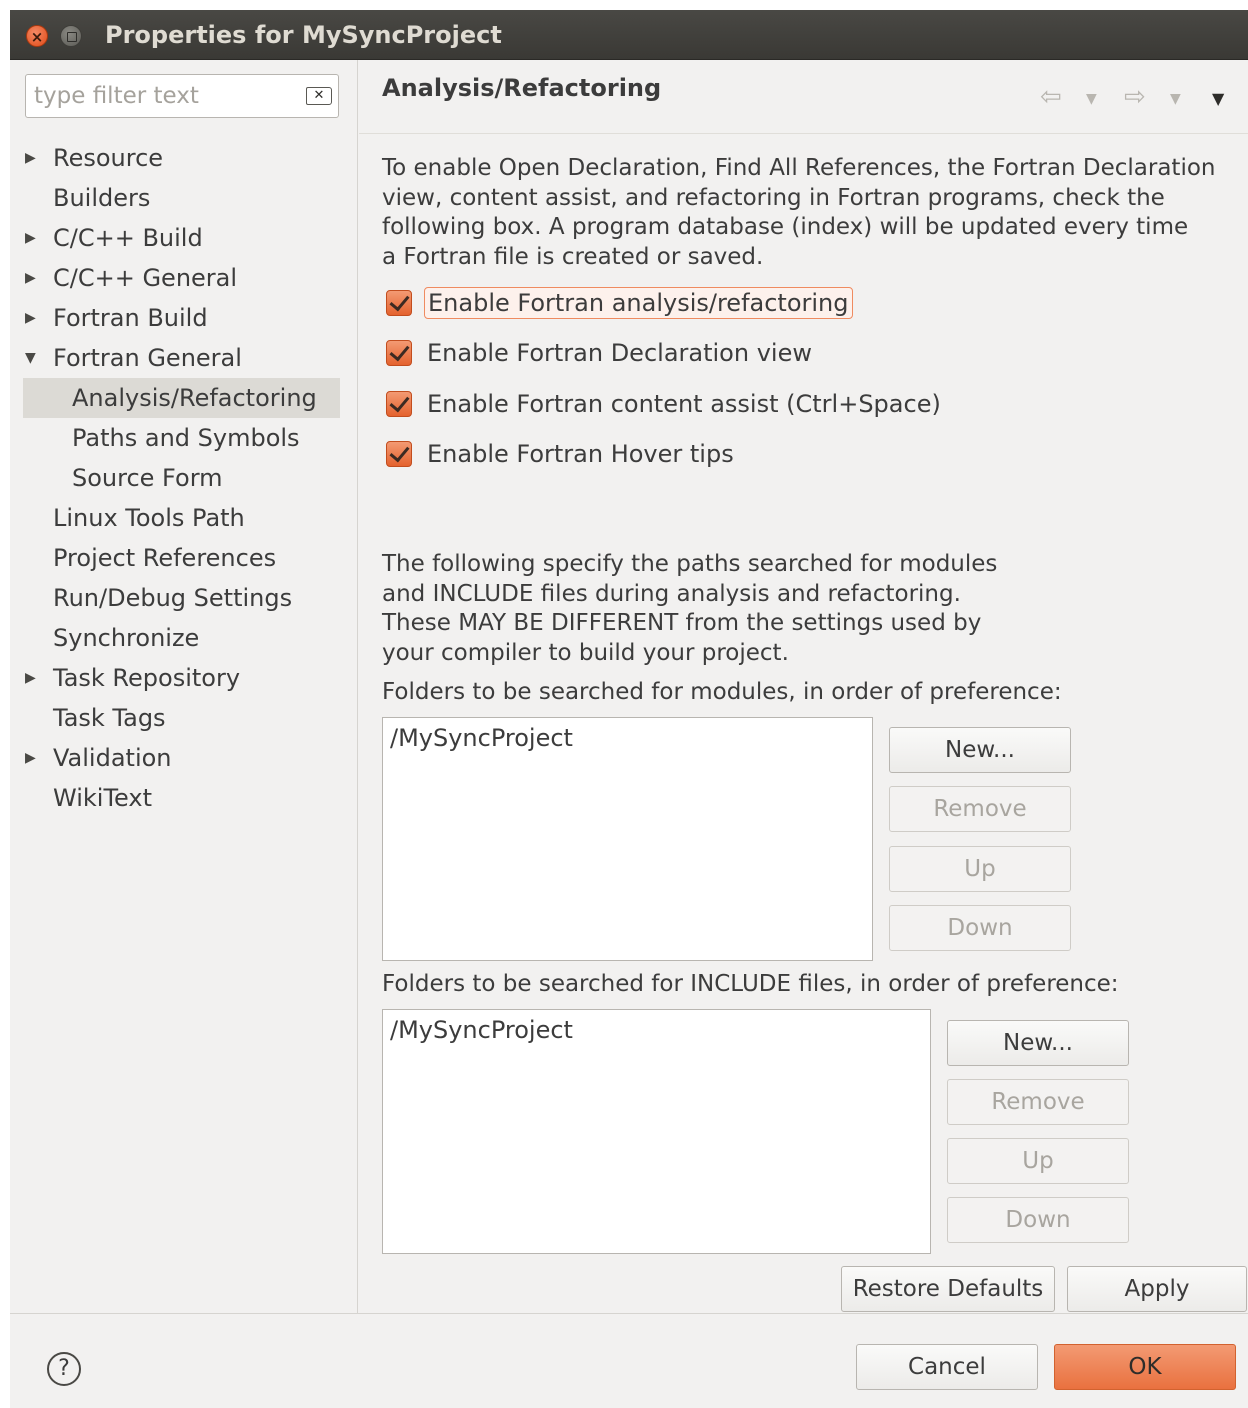  I want to click on tree-item: WikiText, so click(184, 798).